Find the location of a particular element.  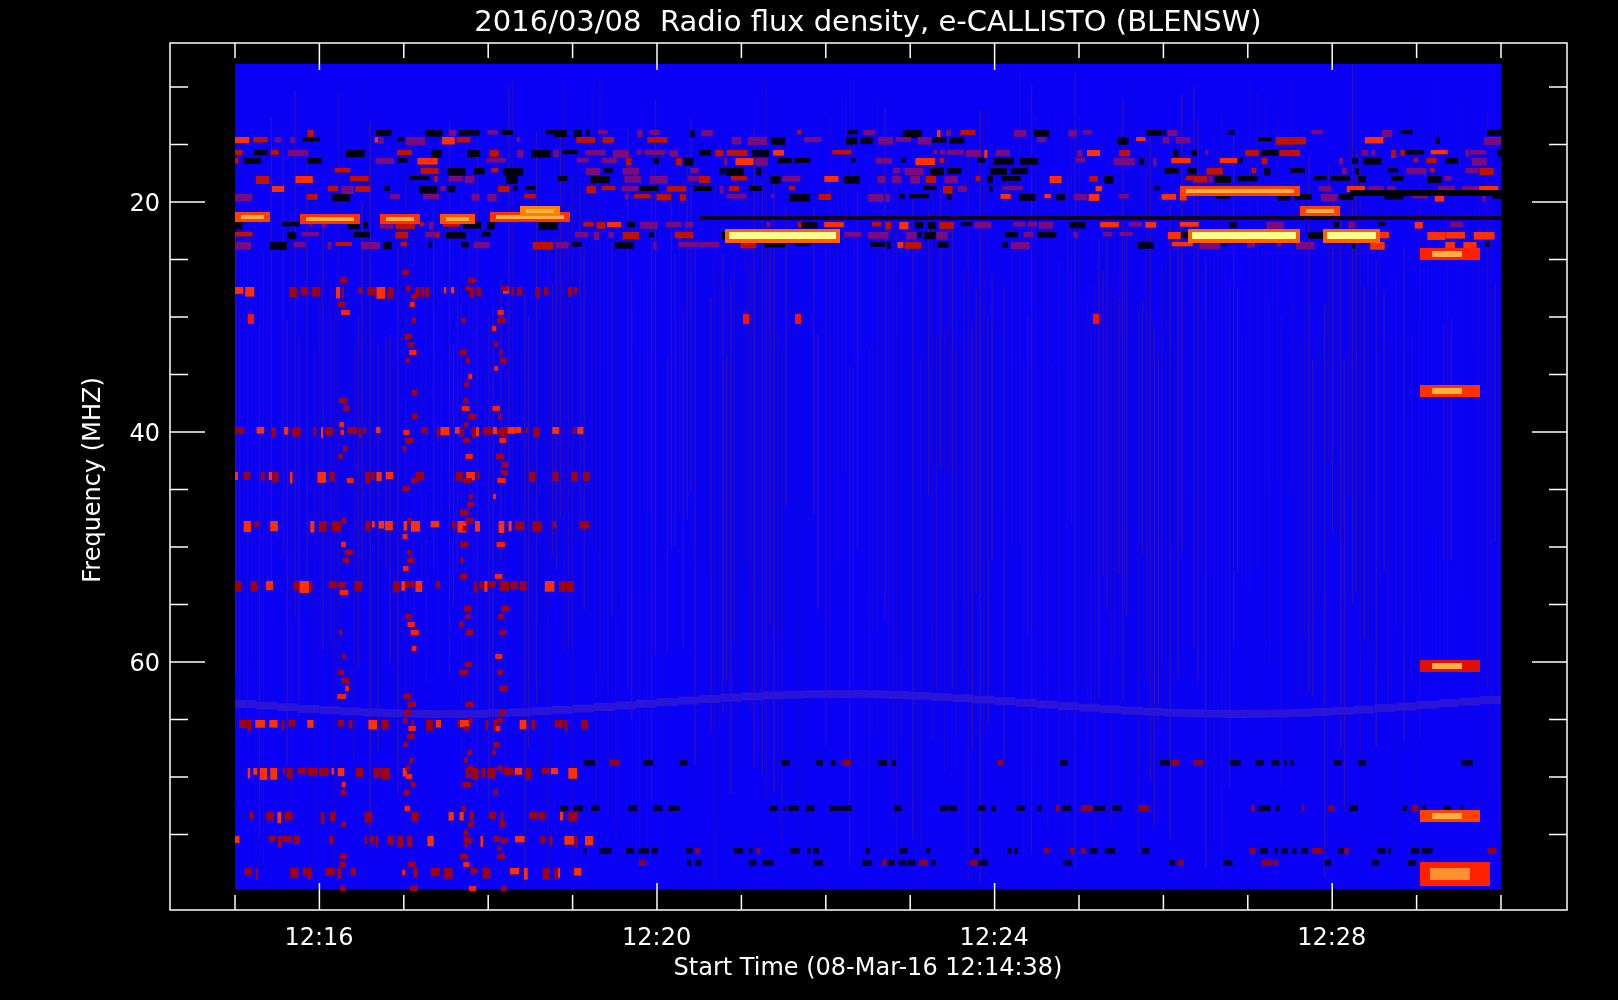

axis-tick-label: 20 is located at coordinates (144, 203).